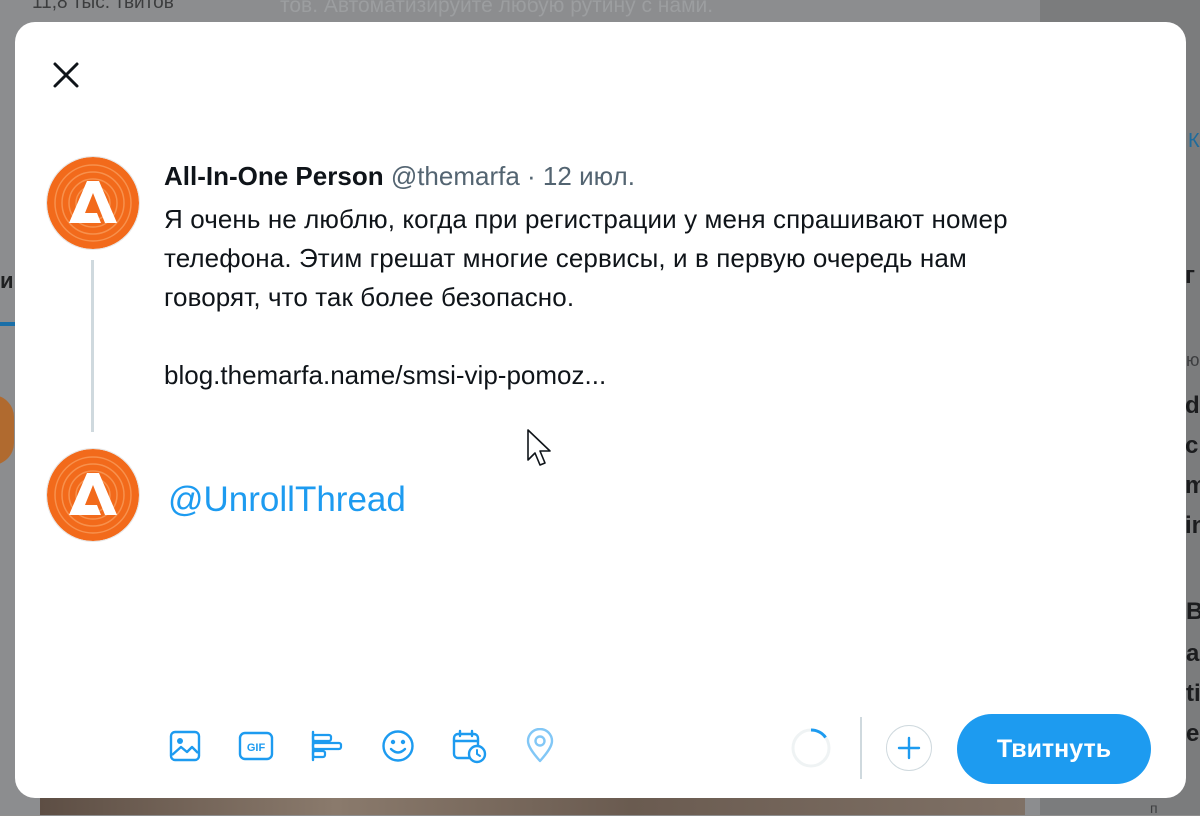  Describe the element at coordinates (1193, 733) in the screenshot. I see `background-side-fragment: e` at that location.